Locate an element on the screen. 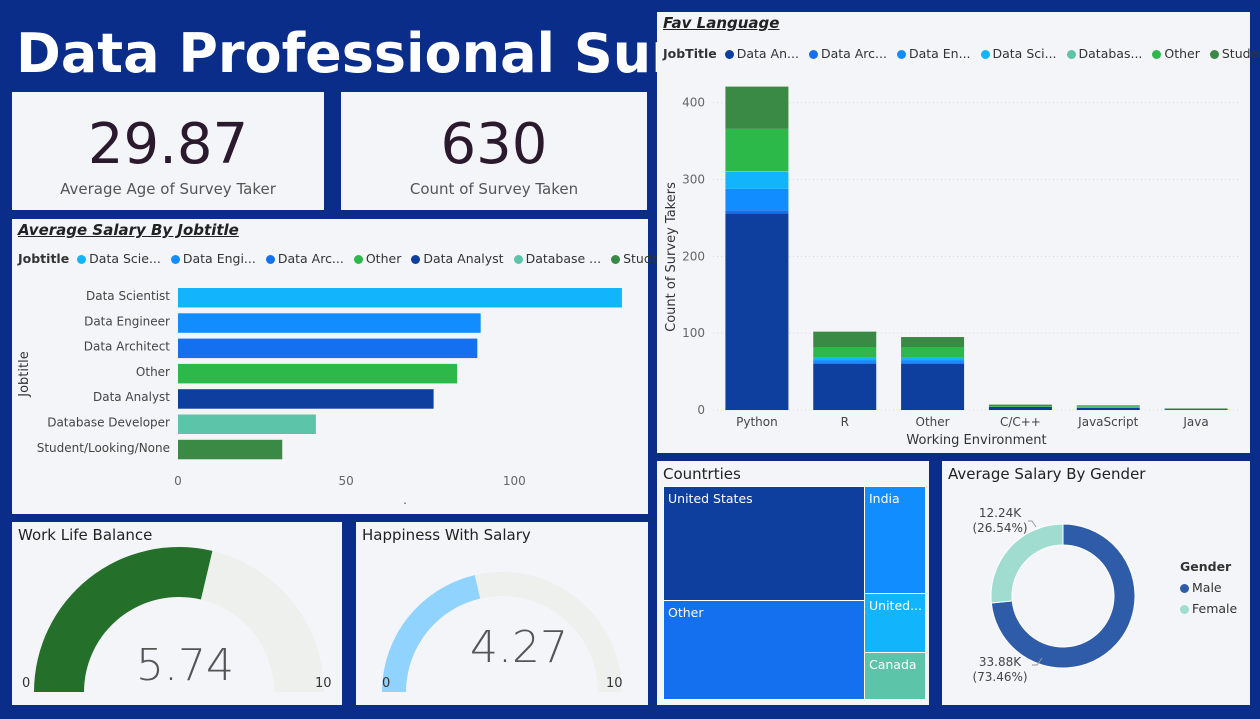 The height and width of the screenshot is (719, 1260). kpi-average-age-card: 29.87 Average Age of Survey Taker is located at coordinates (168, 151).